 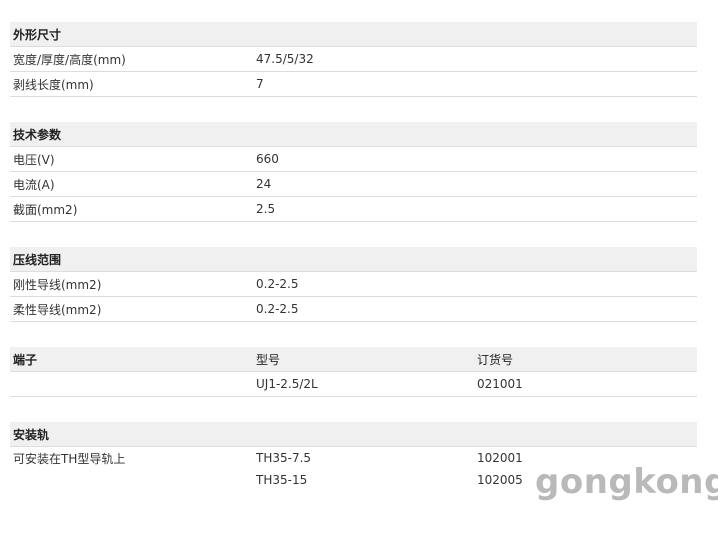 What do you see at coordinates (45, 209) in the screenshot?
I see `spec-label: 截面(mm2)` at bounding box center [45, 209].